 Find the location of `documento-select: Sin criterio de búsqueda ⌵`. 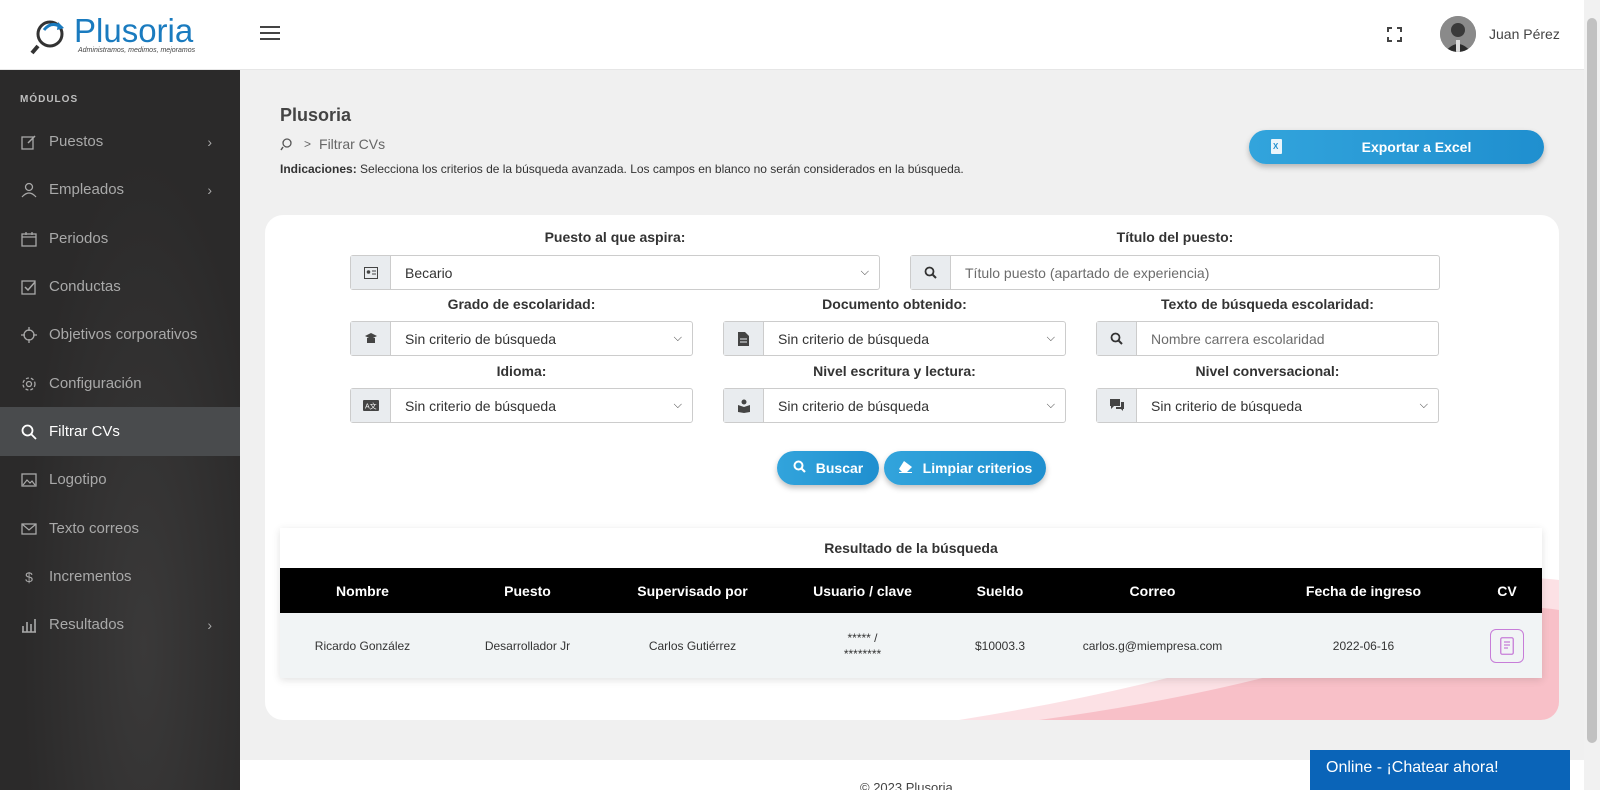

documento-select: Sin criterio de búsqueda ⌵ is located at coordinates (894, 338).